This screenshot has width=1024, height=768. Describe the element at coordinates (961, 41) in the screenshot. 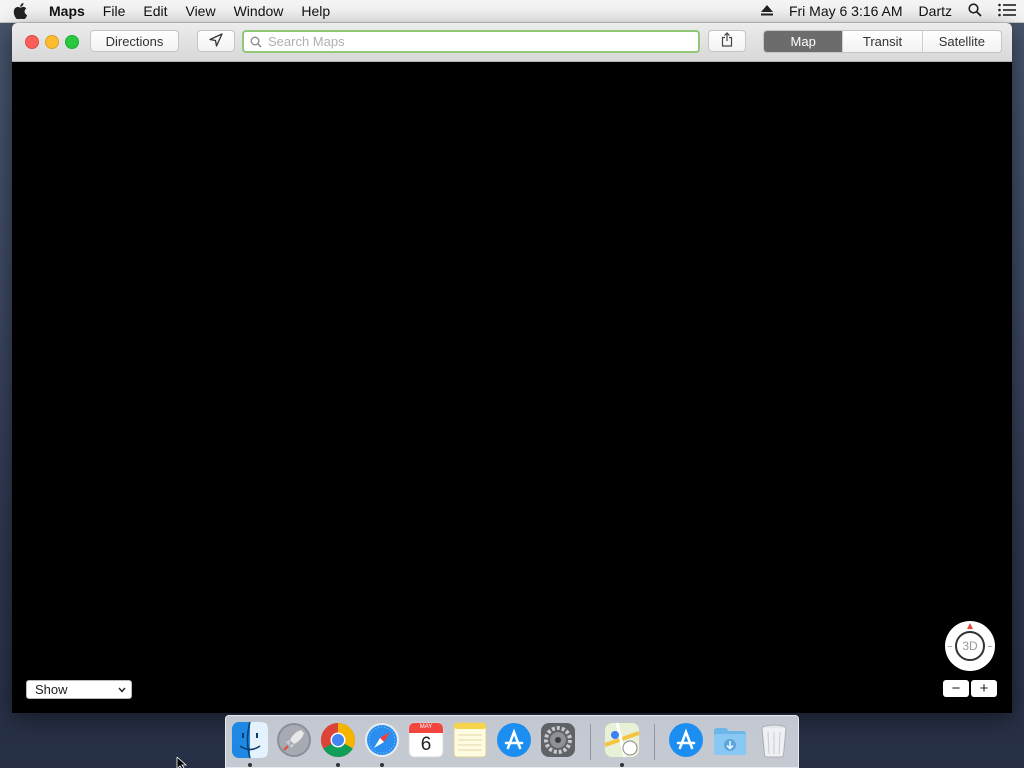

I see `tab-satellite: Satellite` at that location.